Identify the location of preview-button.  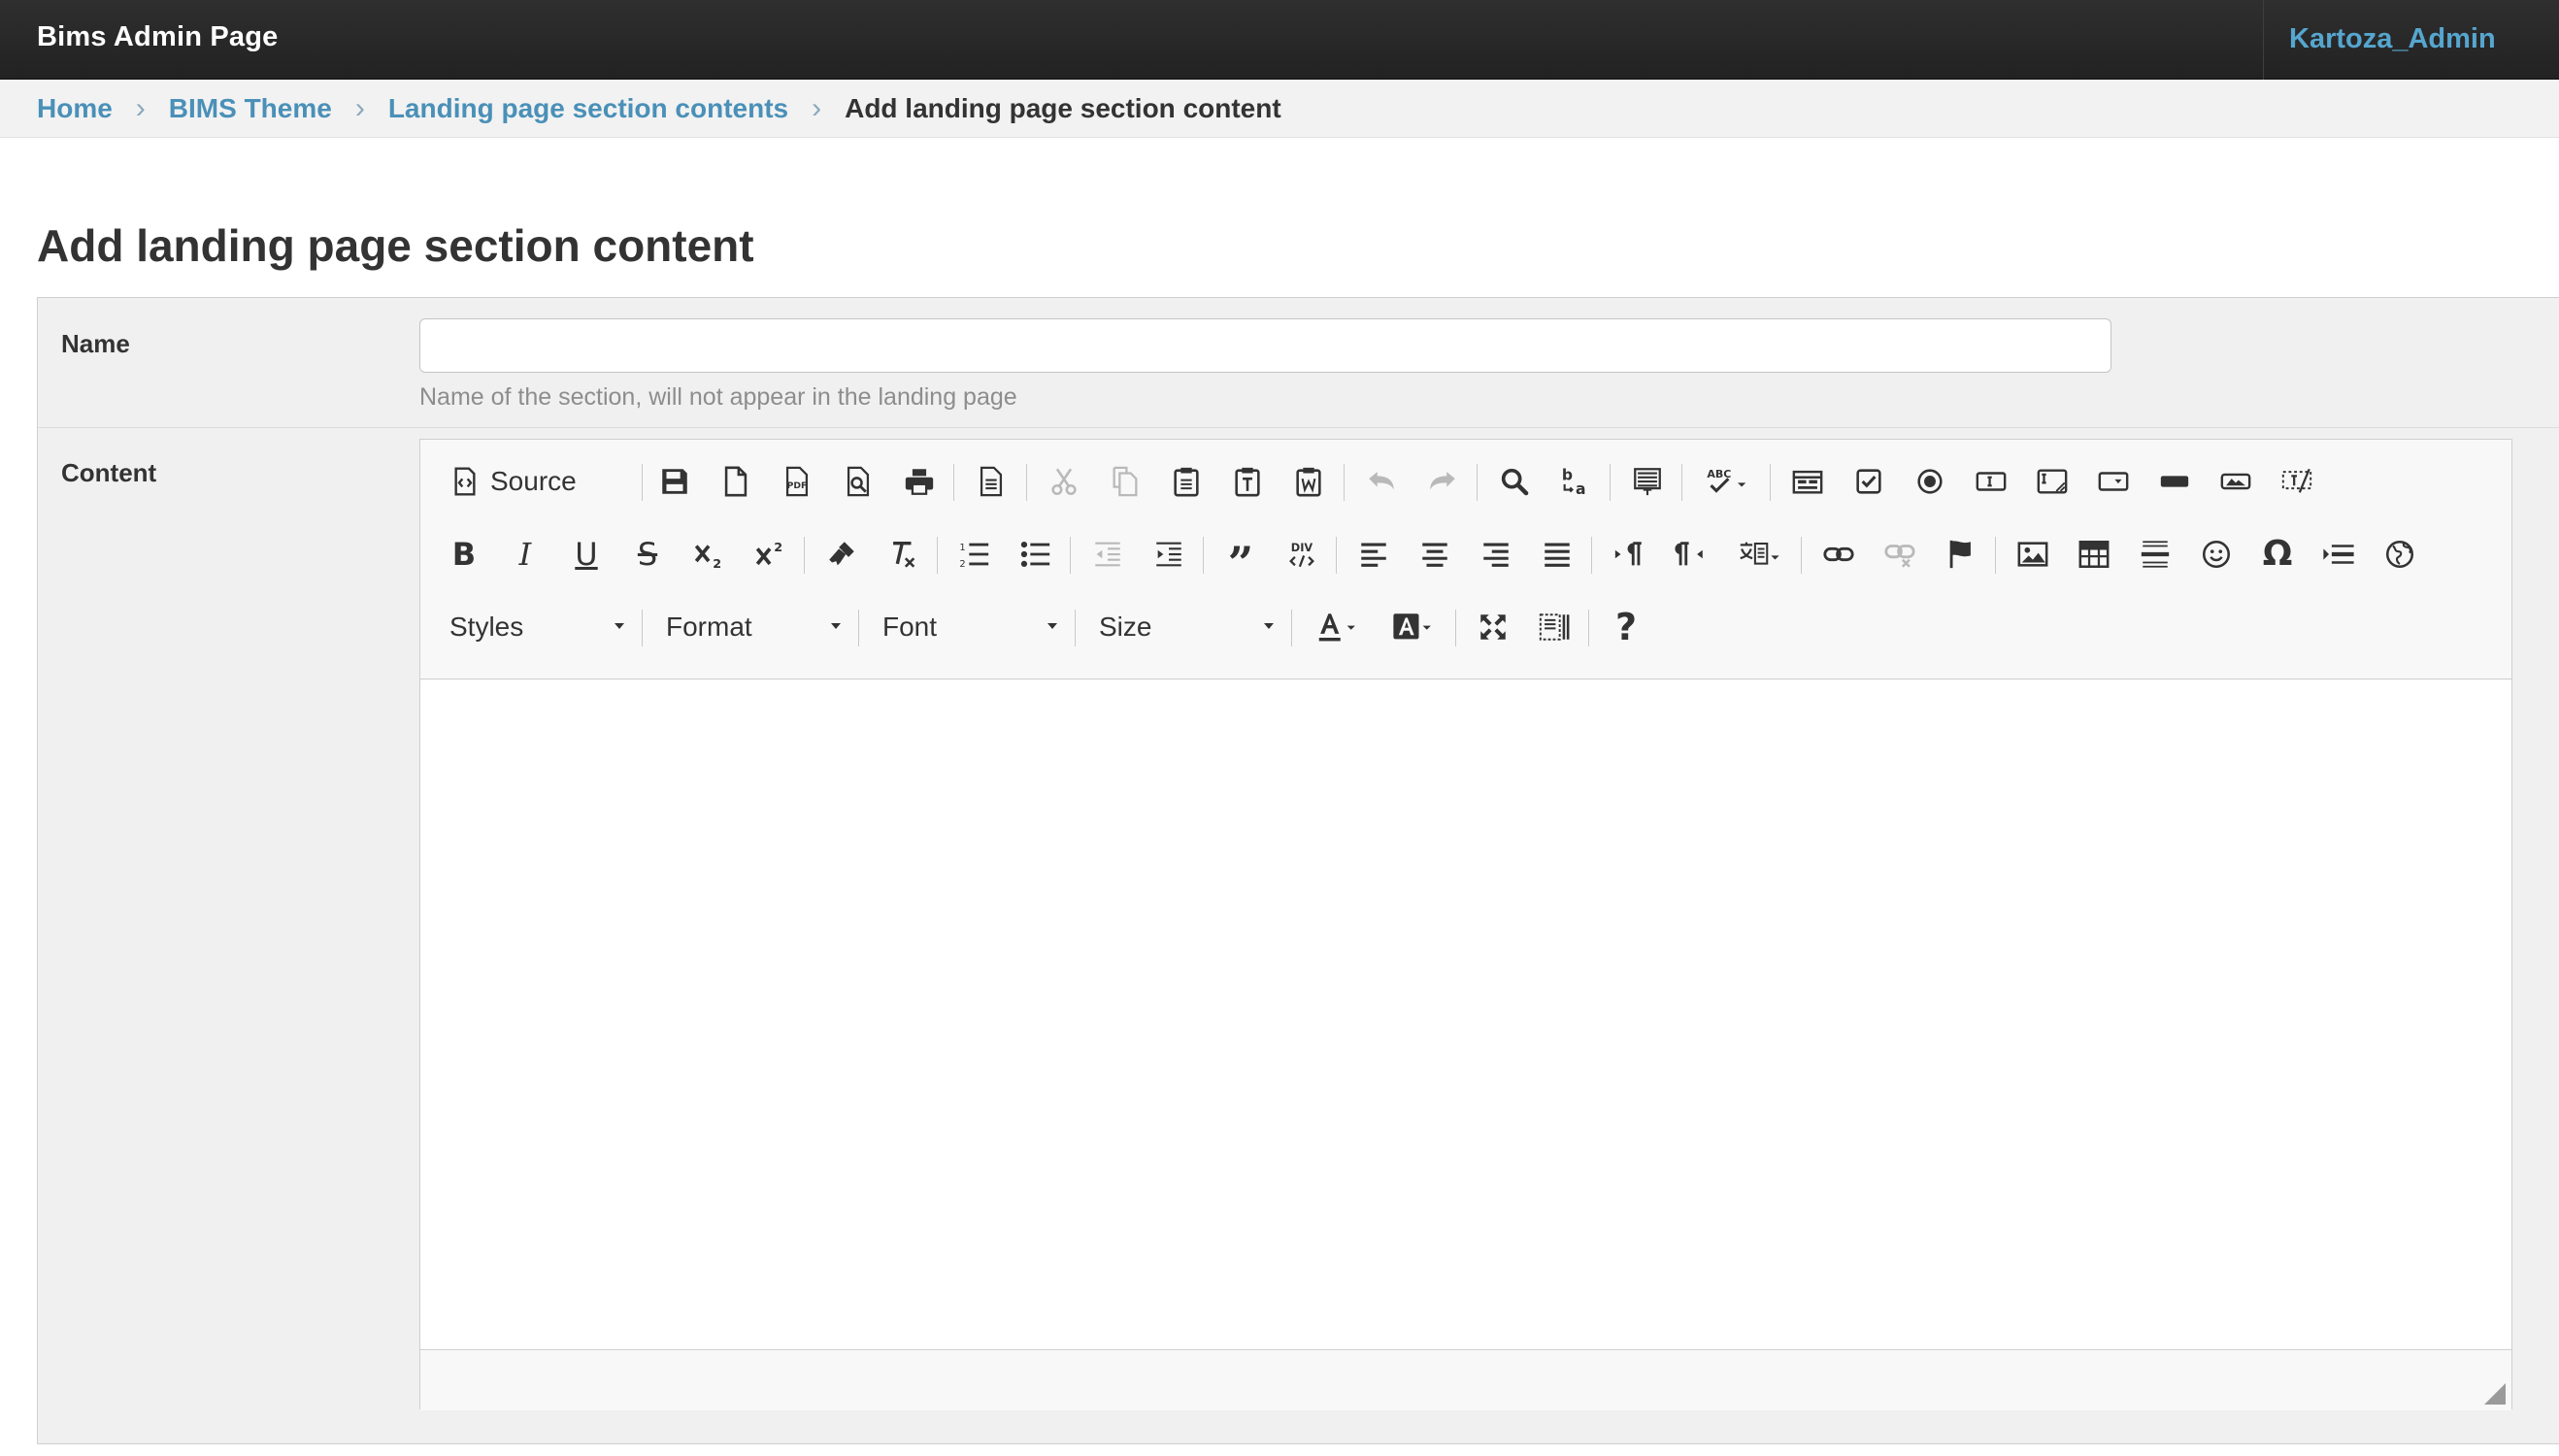
(858, 481).